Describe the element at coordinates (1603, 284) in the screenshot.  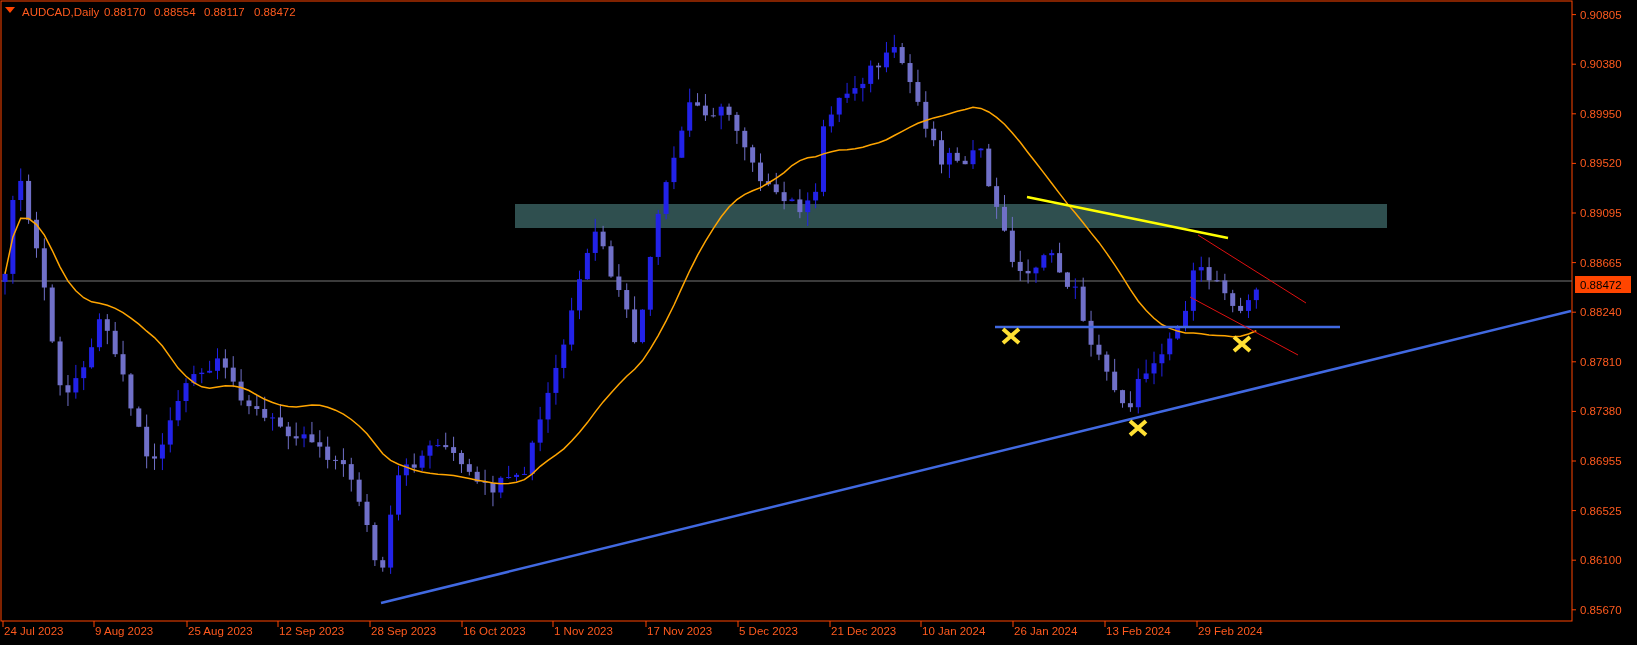
I see `current-price-tag: 0.88472` at that location.